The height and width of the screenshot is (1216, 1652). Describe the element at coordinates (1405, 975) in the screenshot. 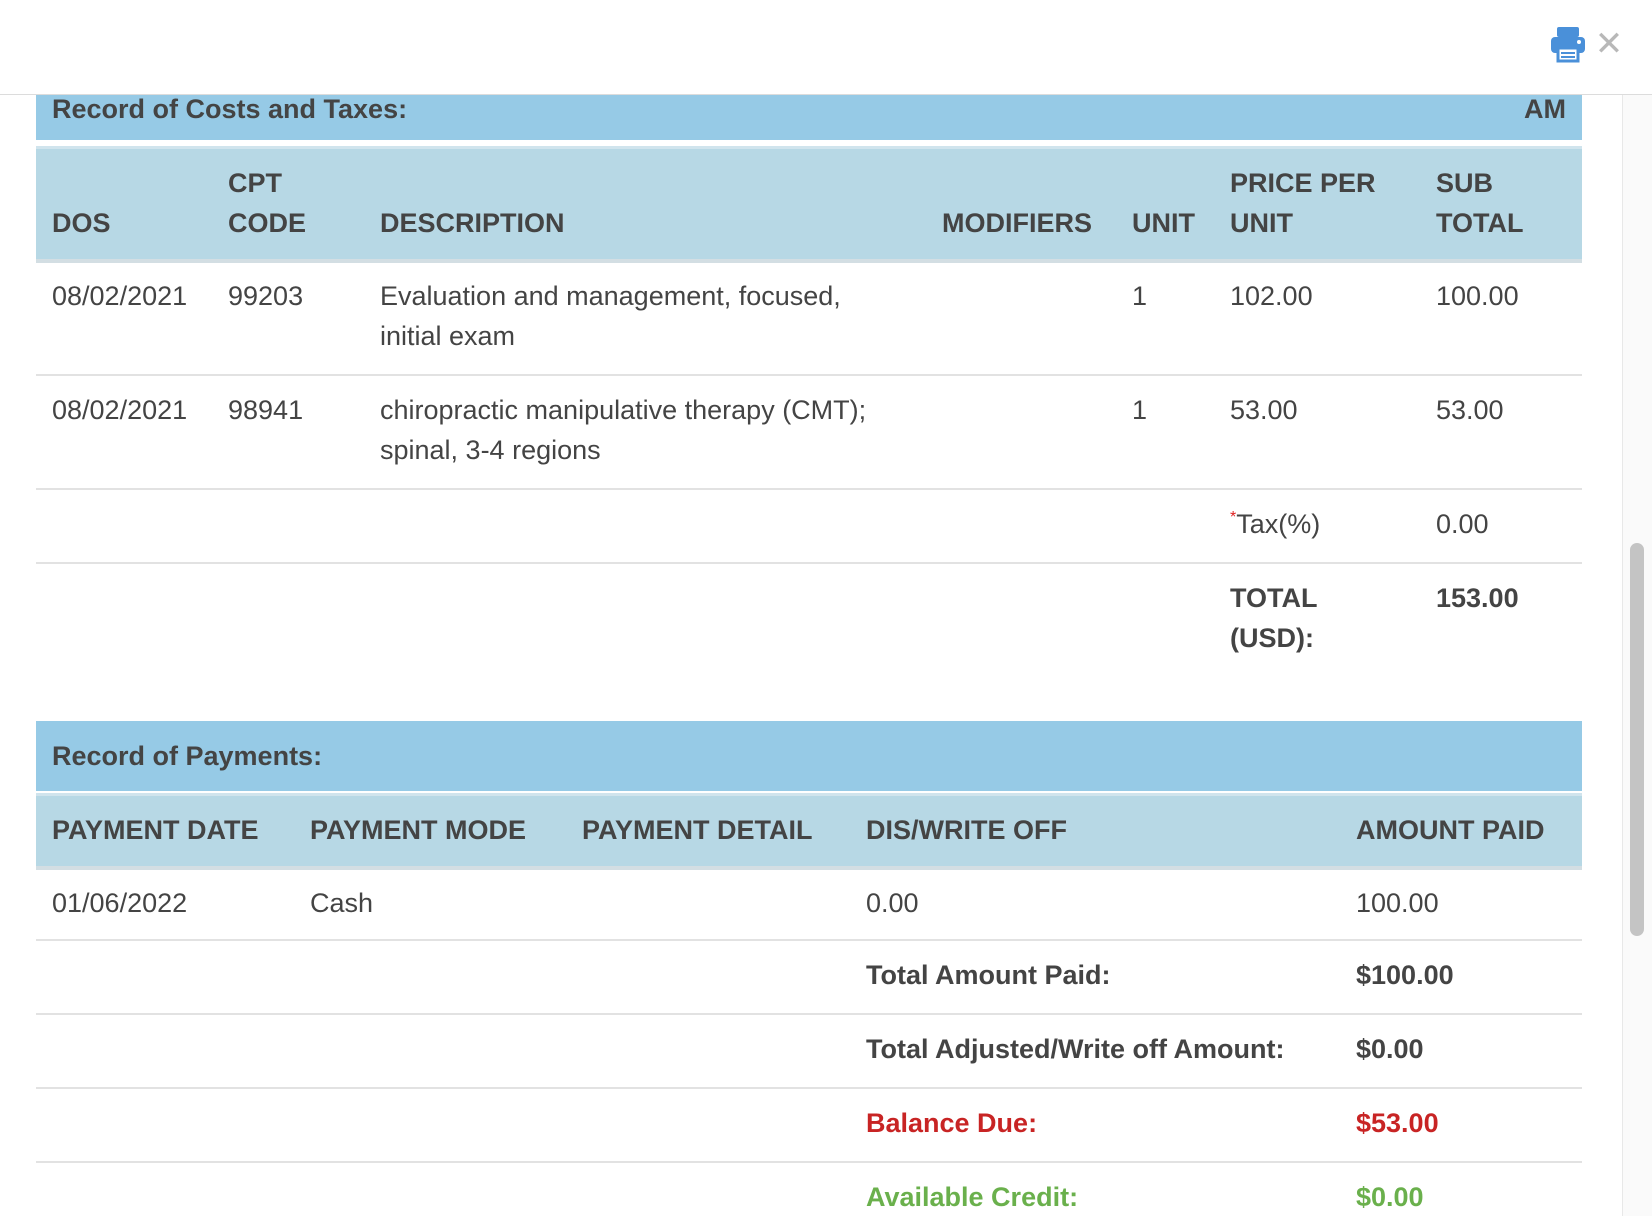

I see `total-paid-value: $100.00` at that location.